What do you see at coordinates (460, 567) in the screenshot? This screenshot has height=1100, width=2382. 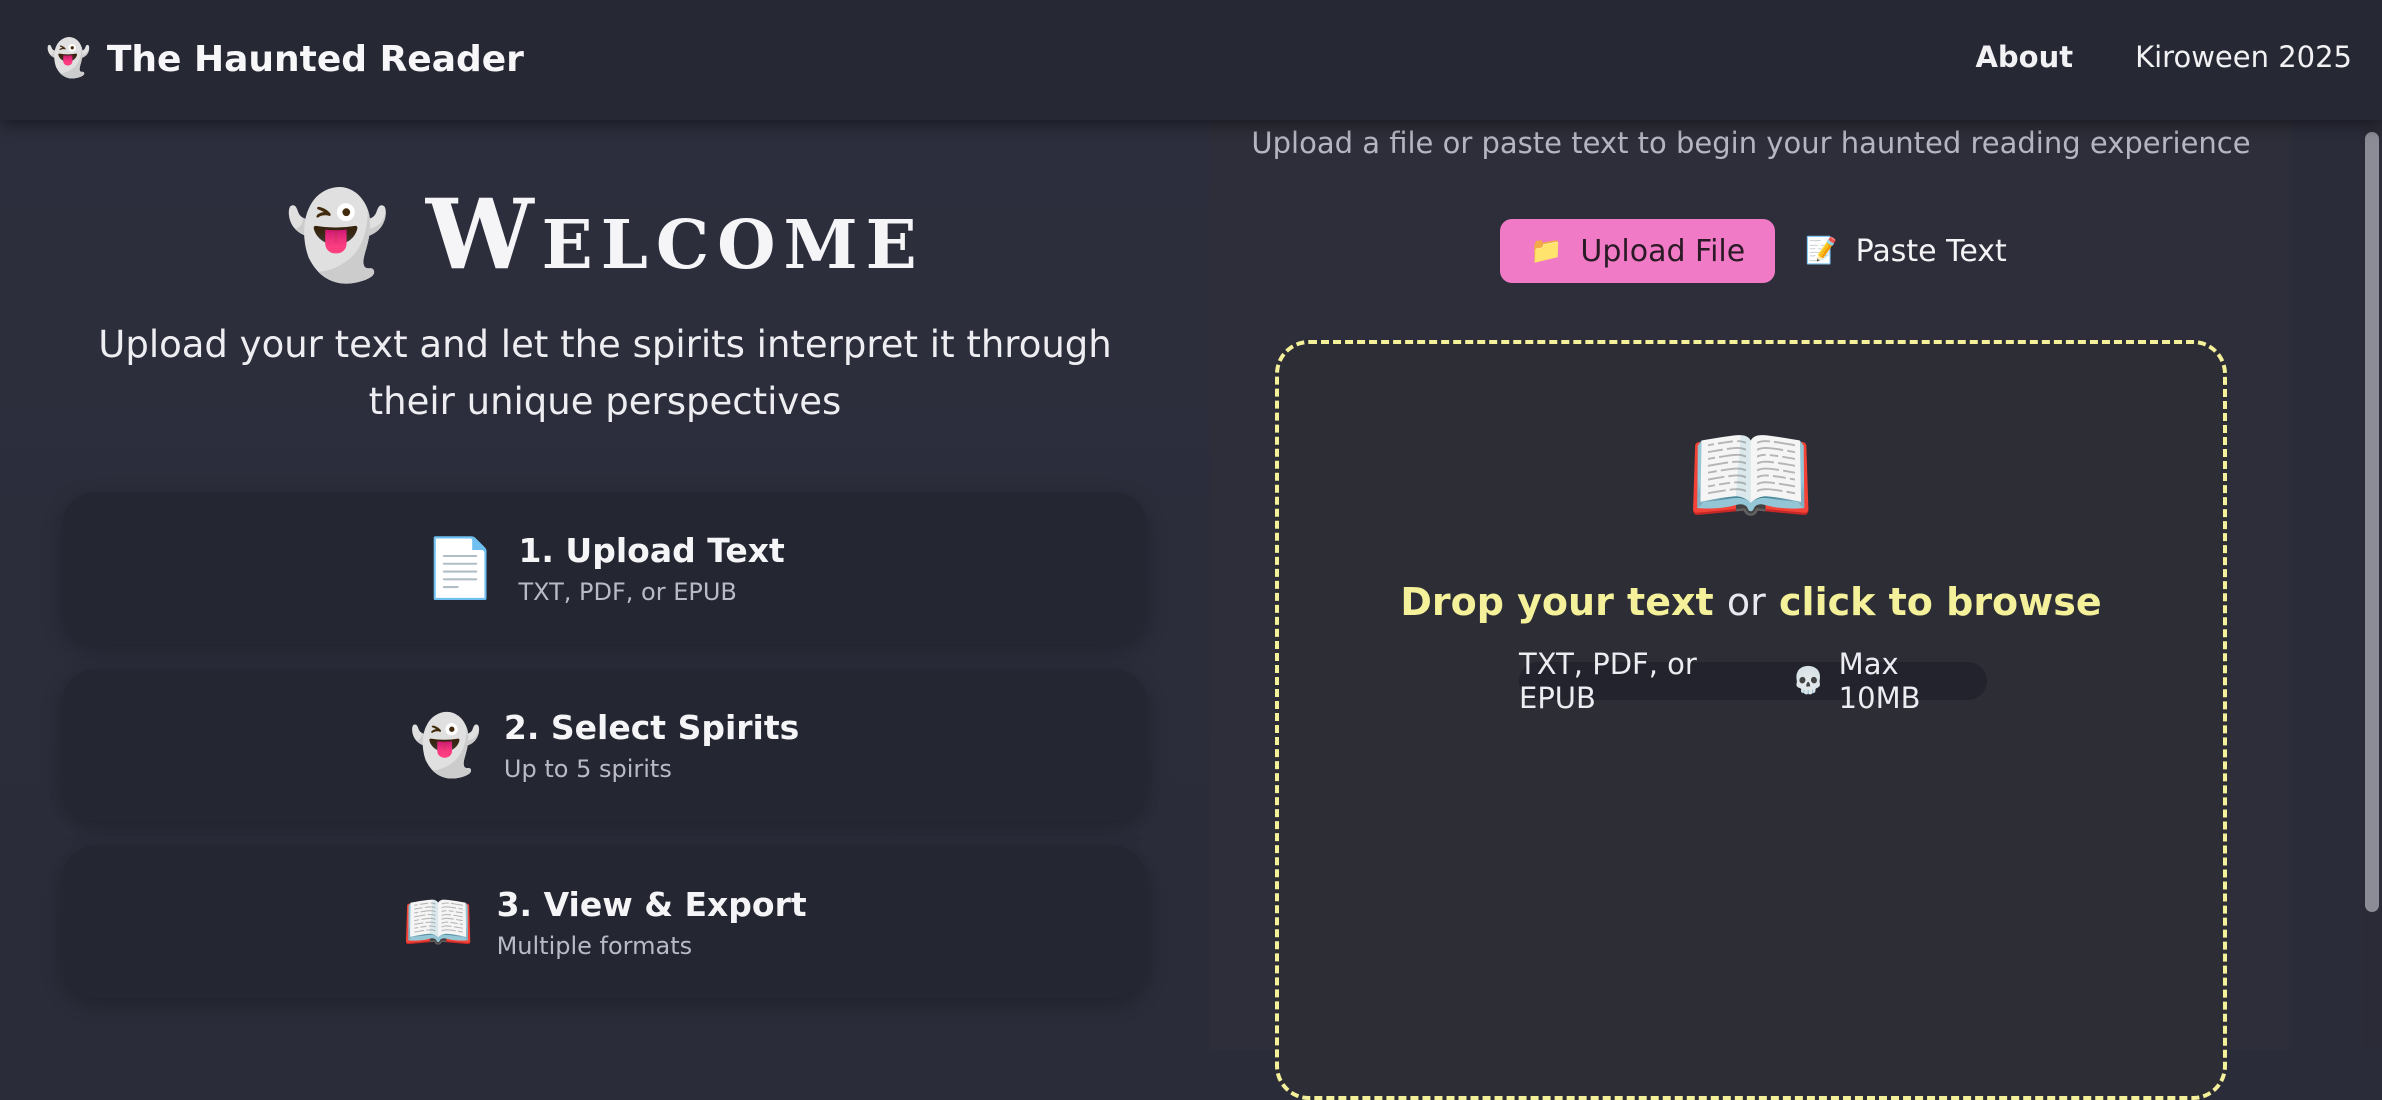 I see `document-icon: 📄` at bounding box center [460, 567].